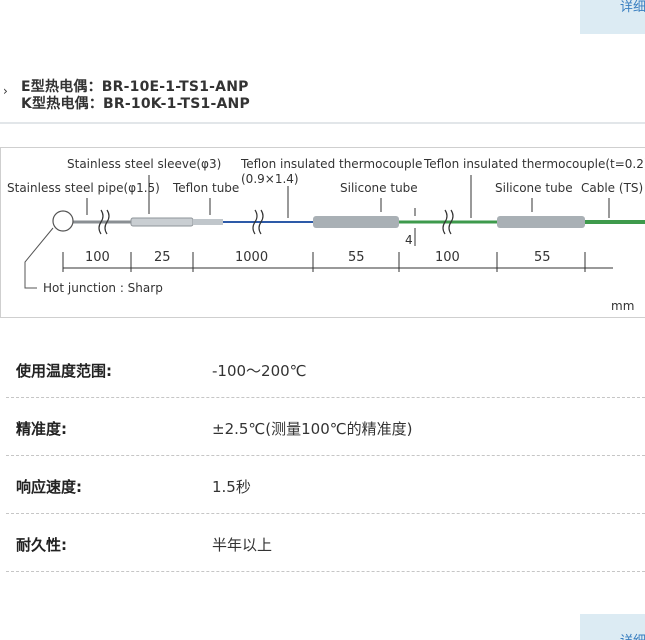 Image resolution: width=645 pixels, height=640 pixels. Describe the element at coordinates (208, 222) in the screenshot. I see `teflon-tube-part` at that location.